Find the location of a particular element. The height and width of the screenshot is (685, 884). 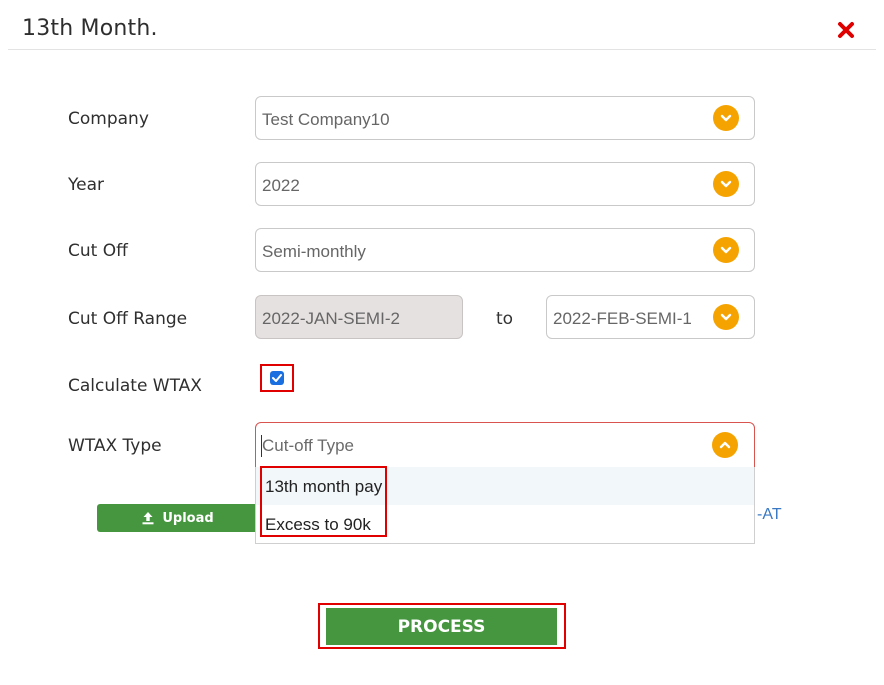

modal-header: 13th Month. is located at coordinates (442, 25).